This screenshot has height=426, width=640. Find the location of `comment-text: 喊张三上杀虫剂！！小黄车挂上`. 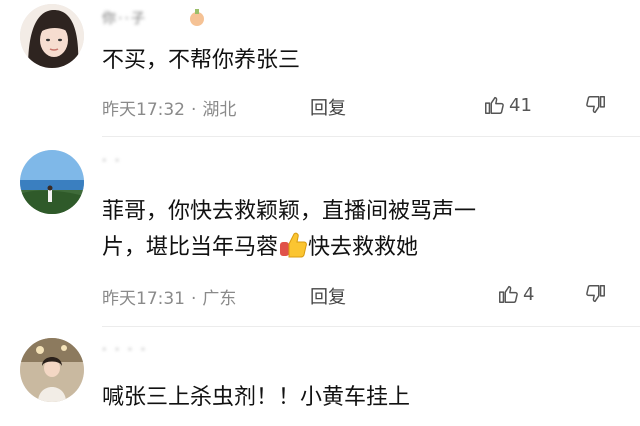

comment-text: 喊张三上杀虫剂！！小黄车挂上 is located at coordinates (256, 398).